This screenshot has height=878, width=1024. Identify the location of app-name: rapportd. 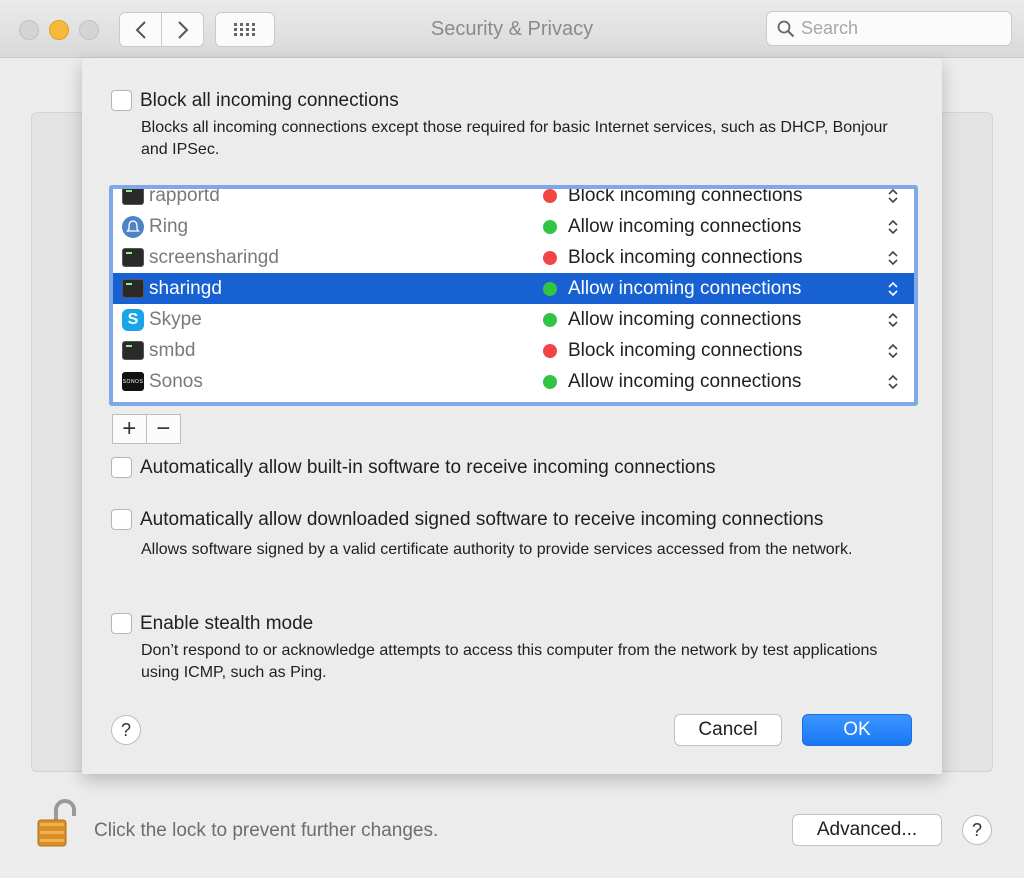
(184, 195).